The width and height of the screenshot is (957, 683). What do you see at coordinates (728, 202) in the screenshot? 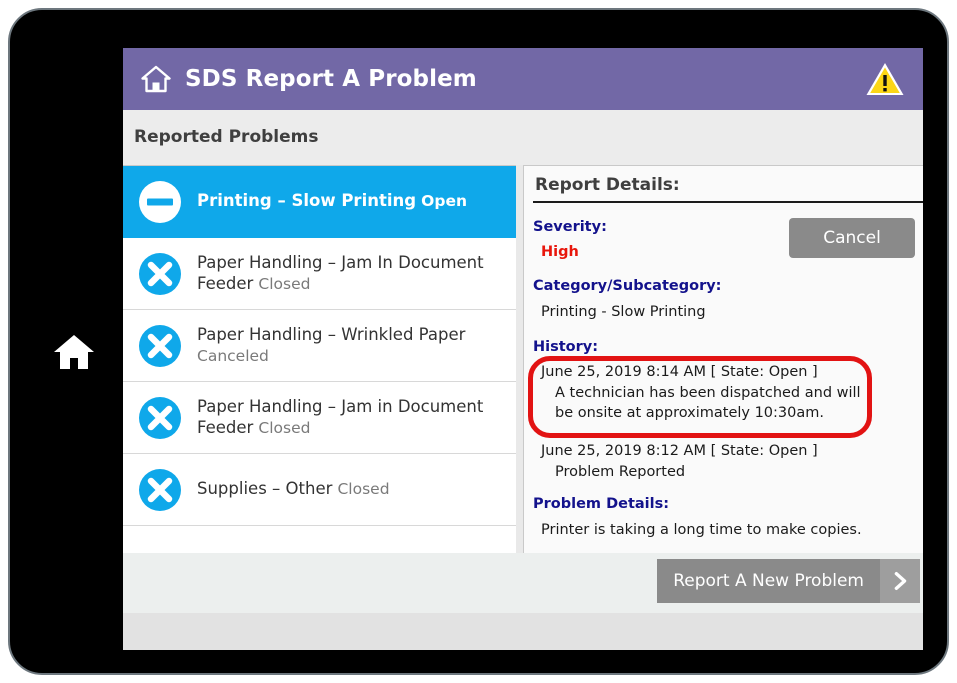
I see `heading-divider` at bounding box center [728, 202].